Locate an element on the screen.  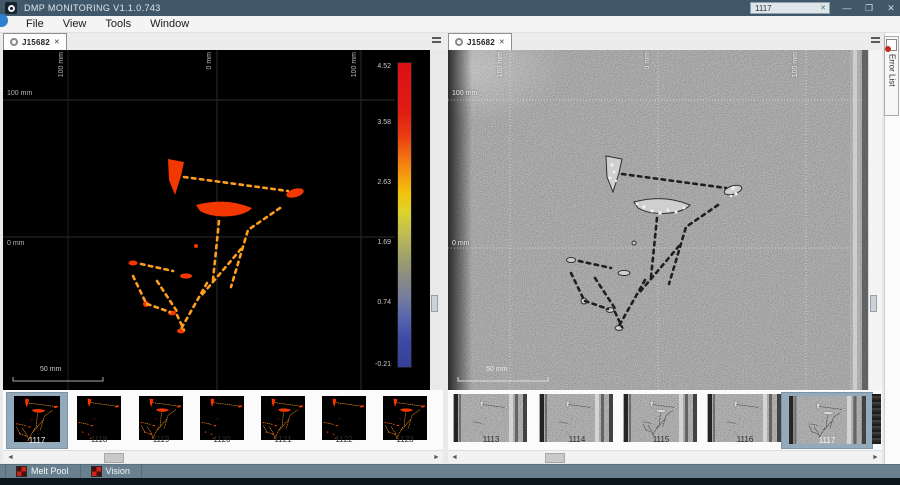
error-list-icon is located at coordinates (891, 45).